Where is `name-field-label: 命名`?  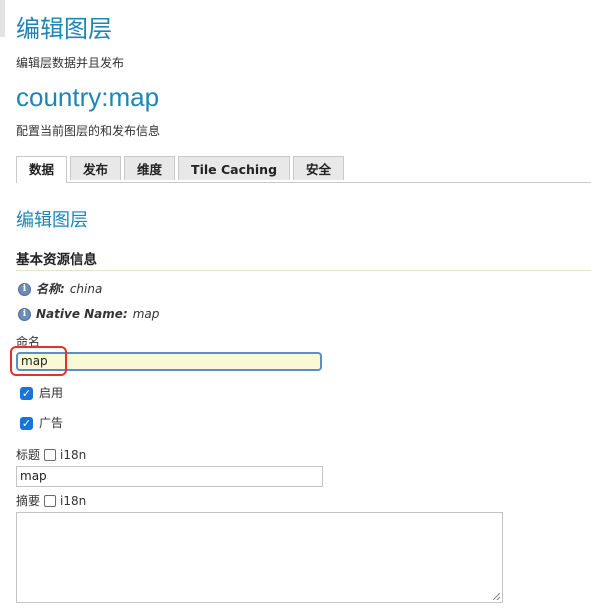
name-field-label: 命名 is located at coordinates (28, 342).